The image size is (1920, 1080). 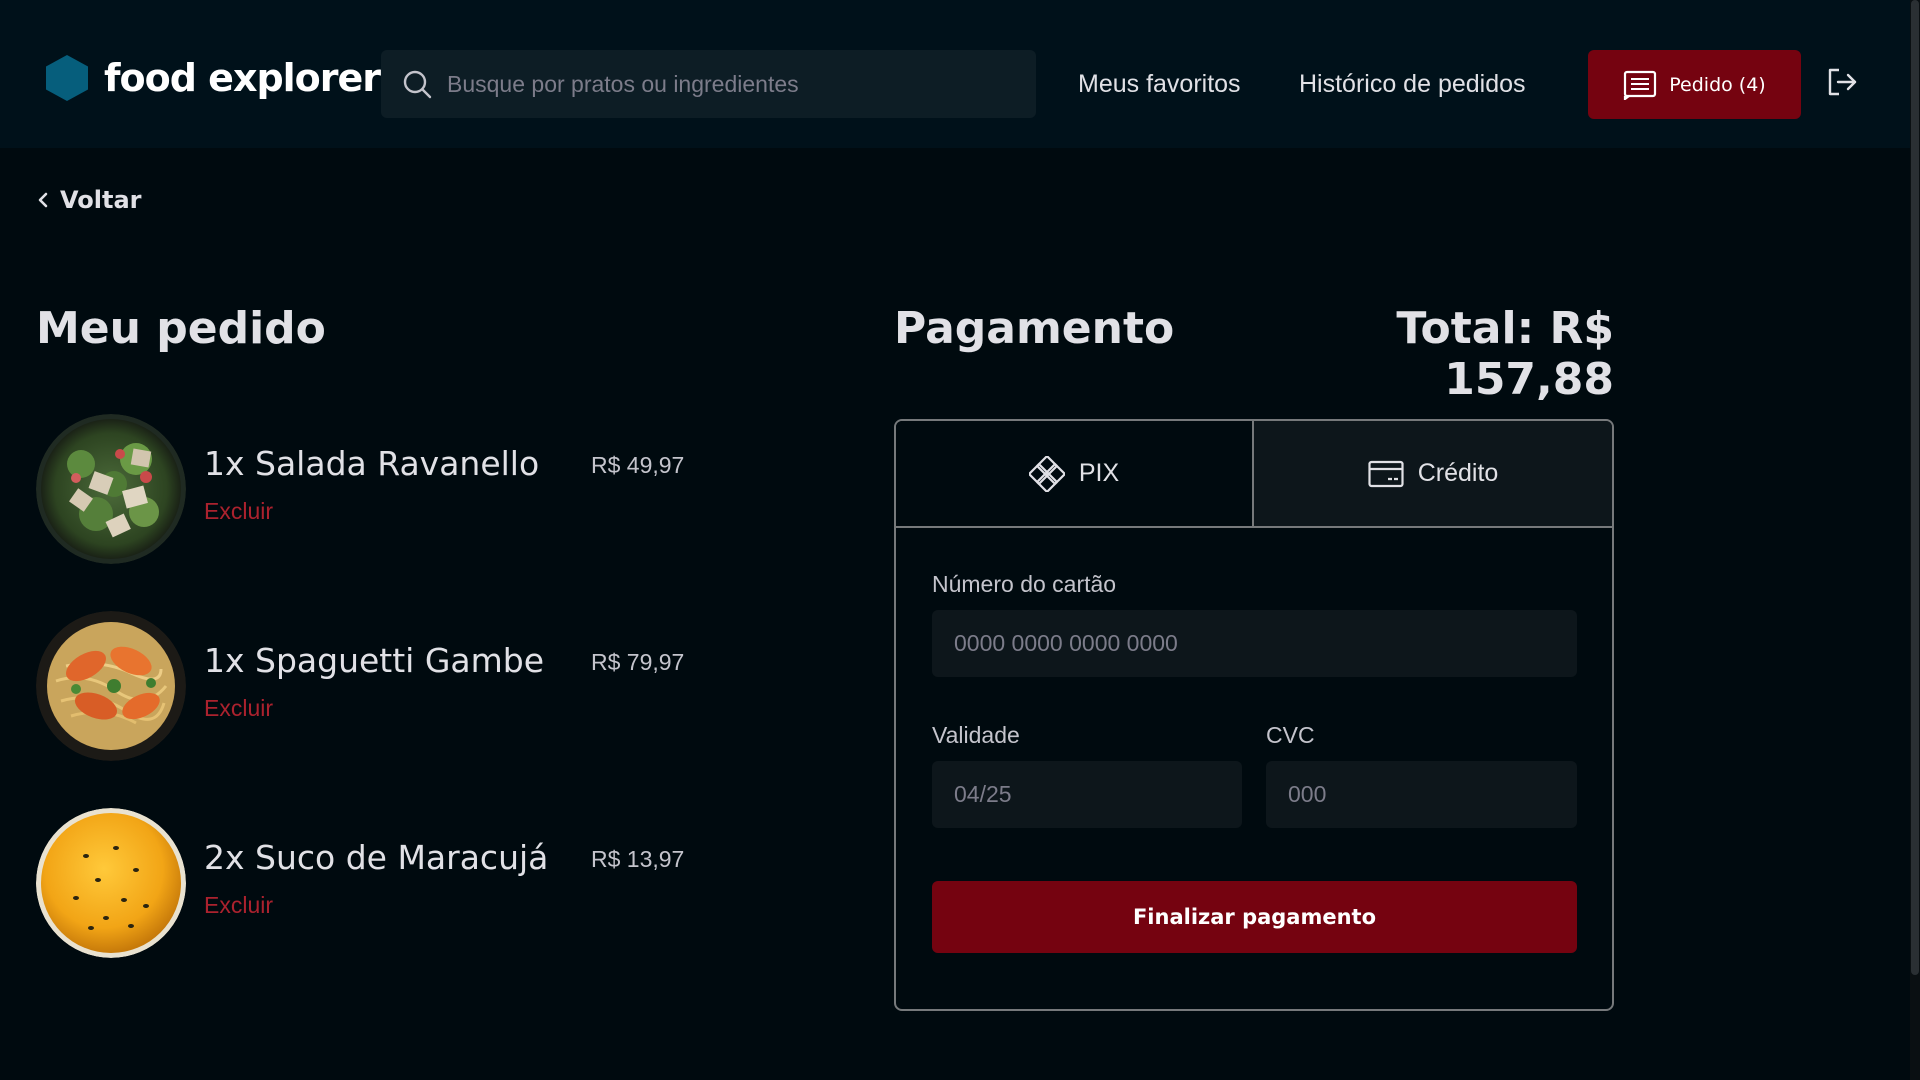 What do you see at coordinates (242, 78) in the screenshot?
I see `brand-name: food explorer` at bounding box center [242, 78].